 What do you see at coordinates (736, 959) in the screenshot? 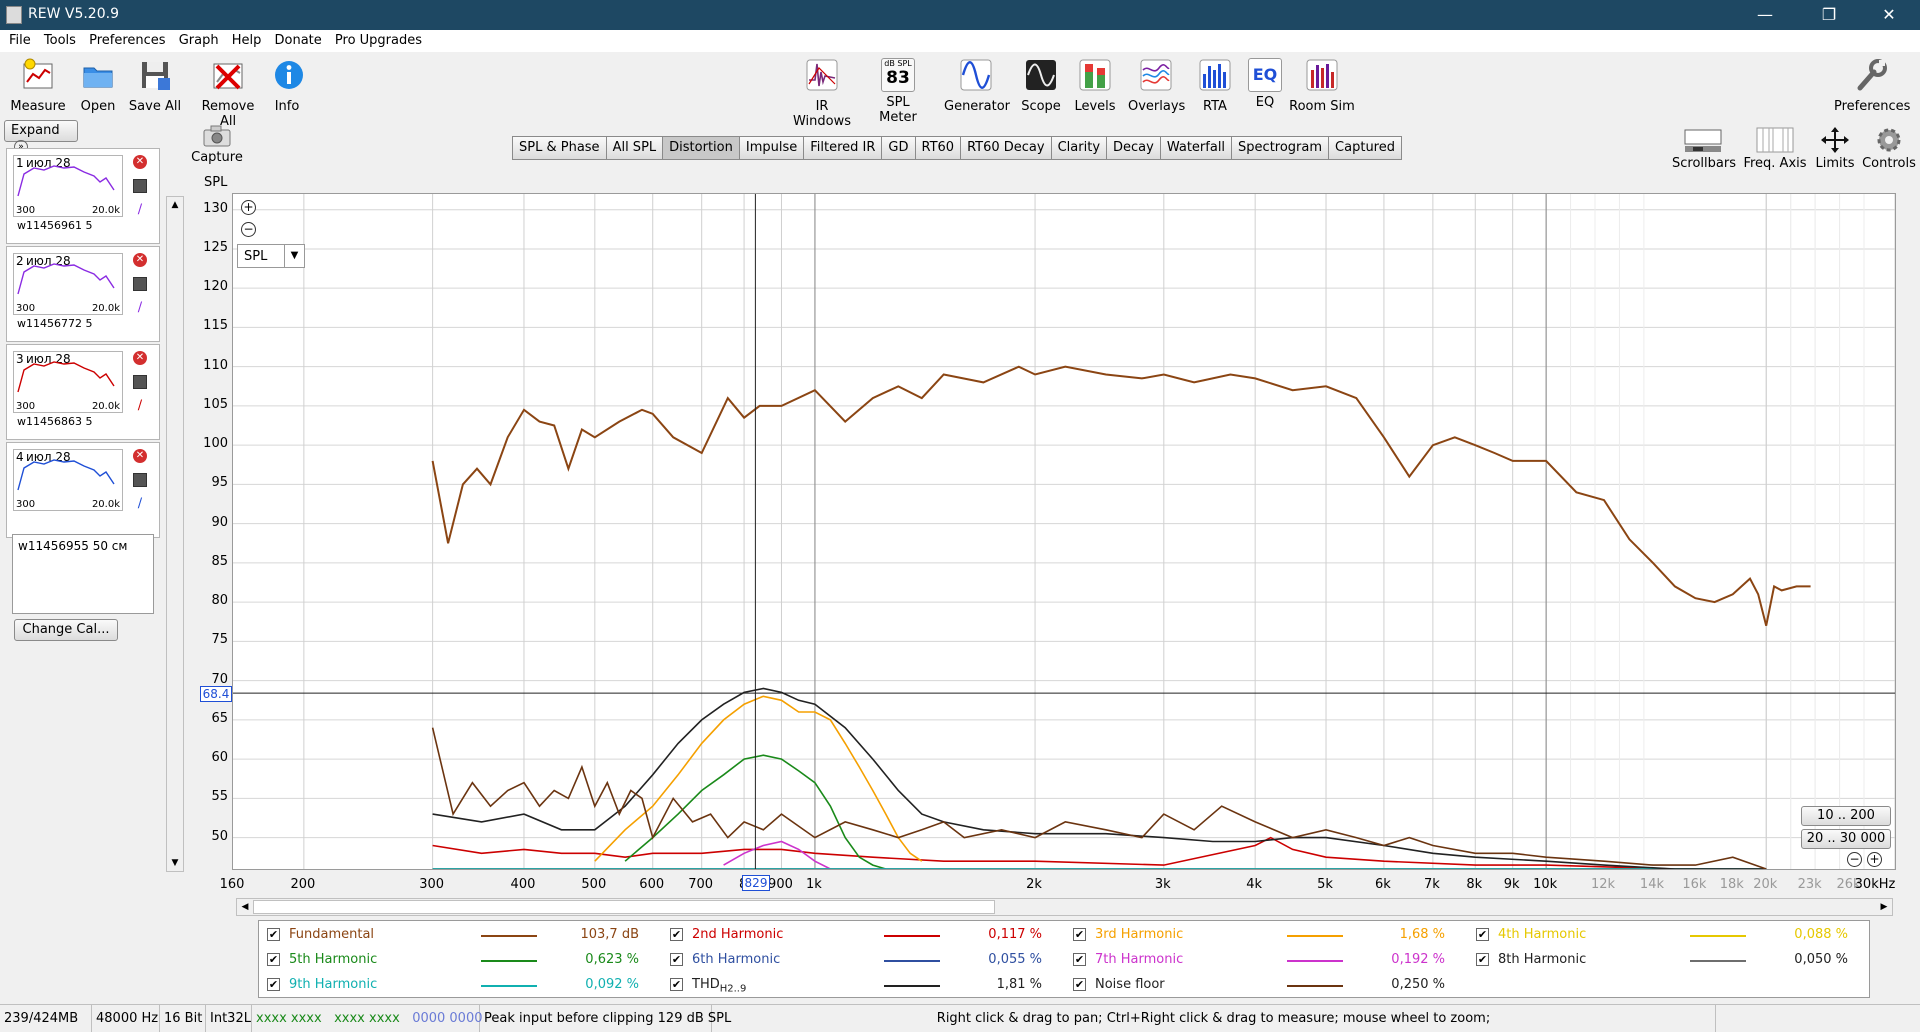
I see `legend-name: 6th Harmonic` at bounding box center [736, 959].